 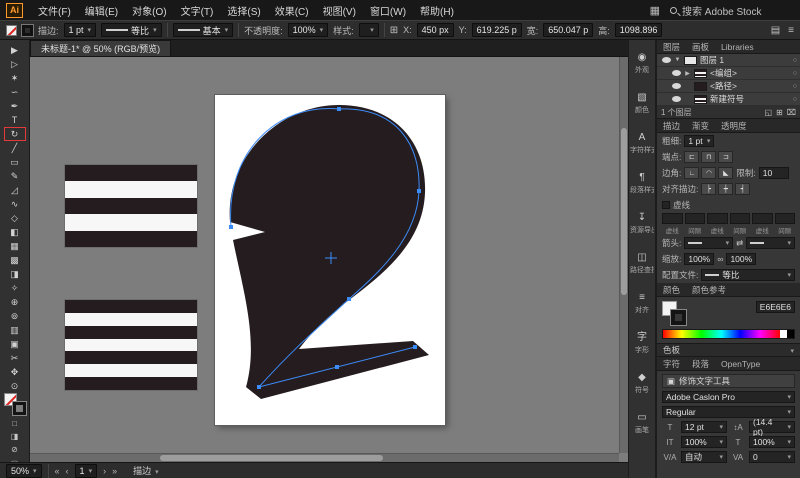 What do you see at coordinates (15, 358) in the screenshot?
I see `slice-tool-icon: ✂` at bounding box center [15, 358].